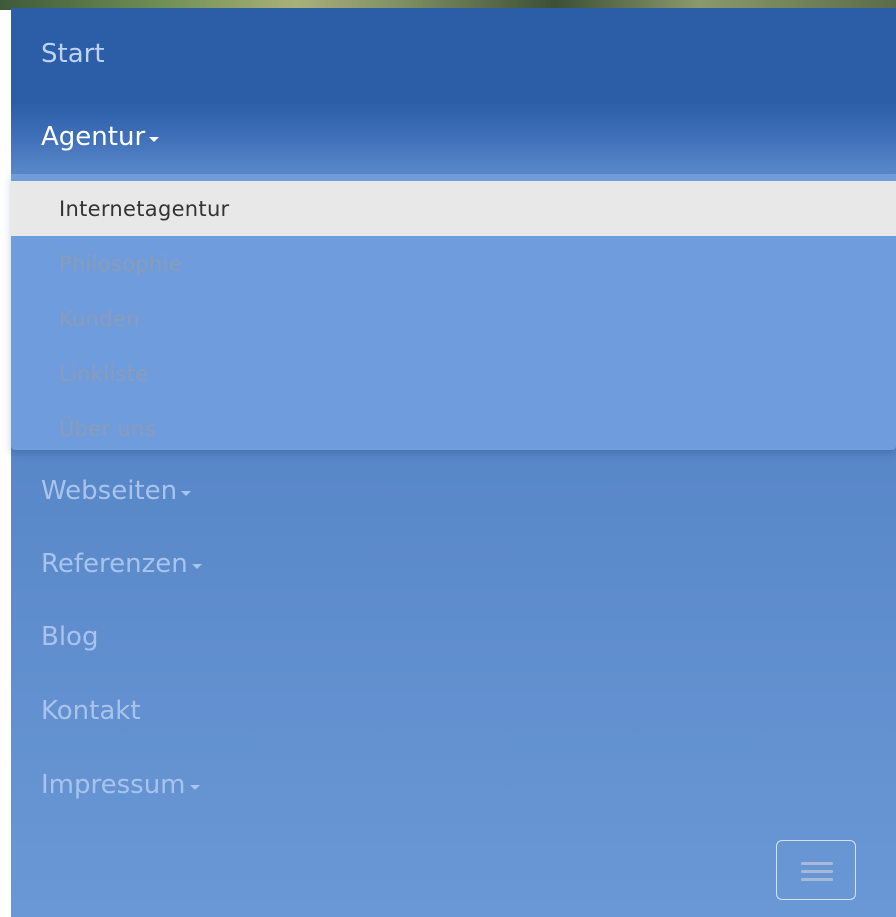  I want to click on nav-item-label: Referenzen, so click(114, 564).